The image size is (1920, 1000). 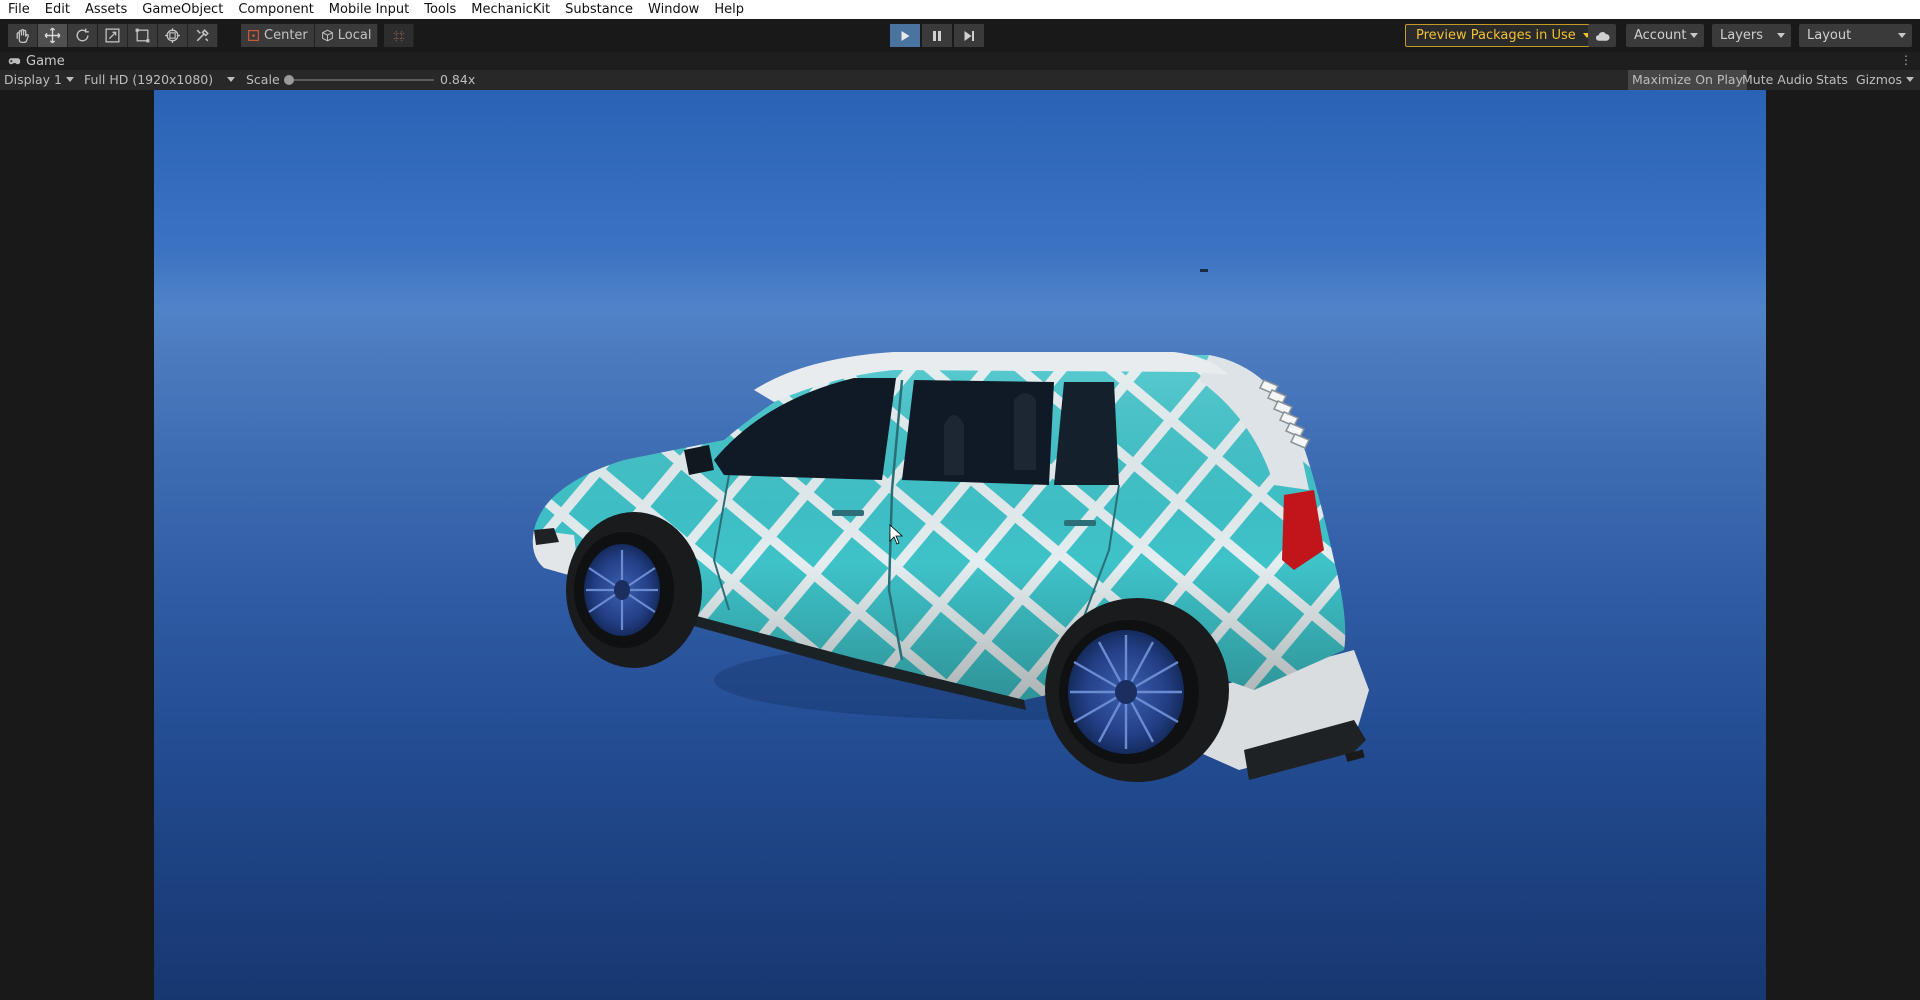 I want to click on preview-packages-dropdown: Preview Packages in Use, so click(x=1503, y=35).